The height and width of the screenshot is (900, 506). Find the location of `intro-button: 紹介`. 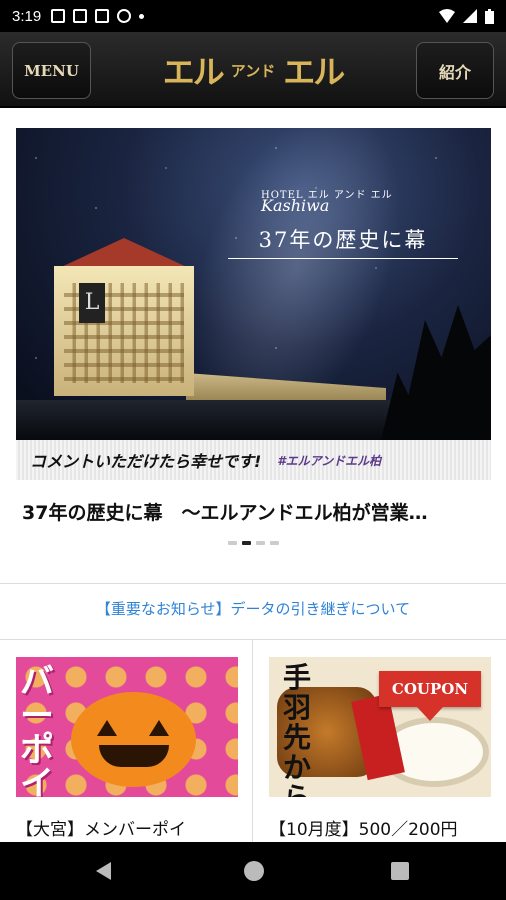

intro-button: 紹介 is located at coordinates (455, 70).